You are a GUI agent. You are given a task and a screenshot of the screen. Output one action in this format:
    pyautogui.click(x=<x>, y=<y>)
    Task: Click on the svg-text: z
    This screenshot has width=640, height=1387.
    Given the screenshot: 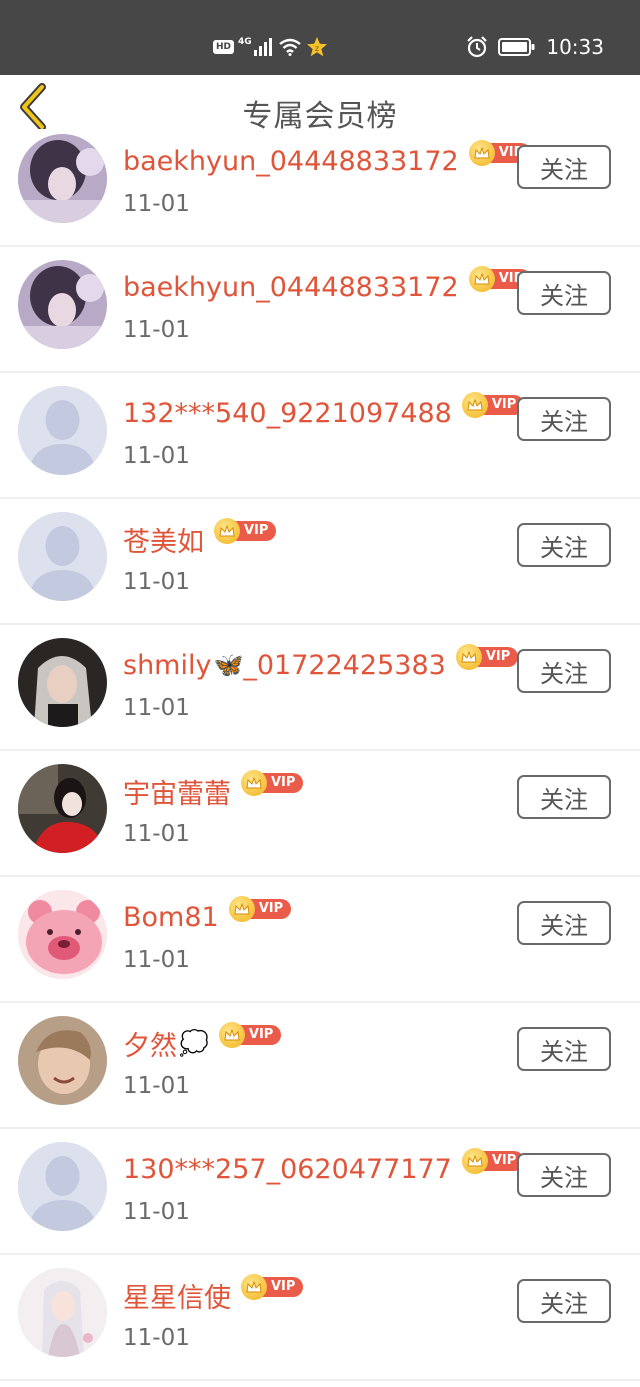 What is the action you would take?
    pyautogui.click(x=317, y=48)
    